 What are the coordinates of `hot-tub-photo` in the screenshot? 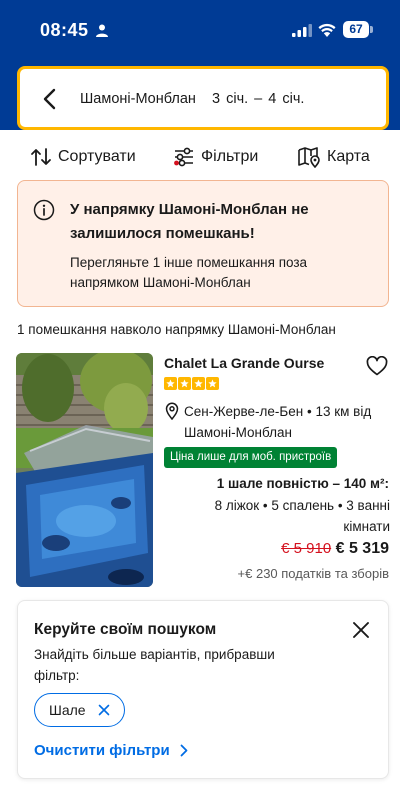 It's located at (84, 470).